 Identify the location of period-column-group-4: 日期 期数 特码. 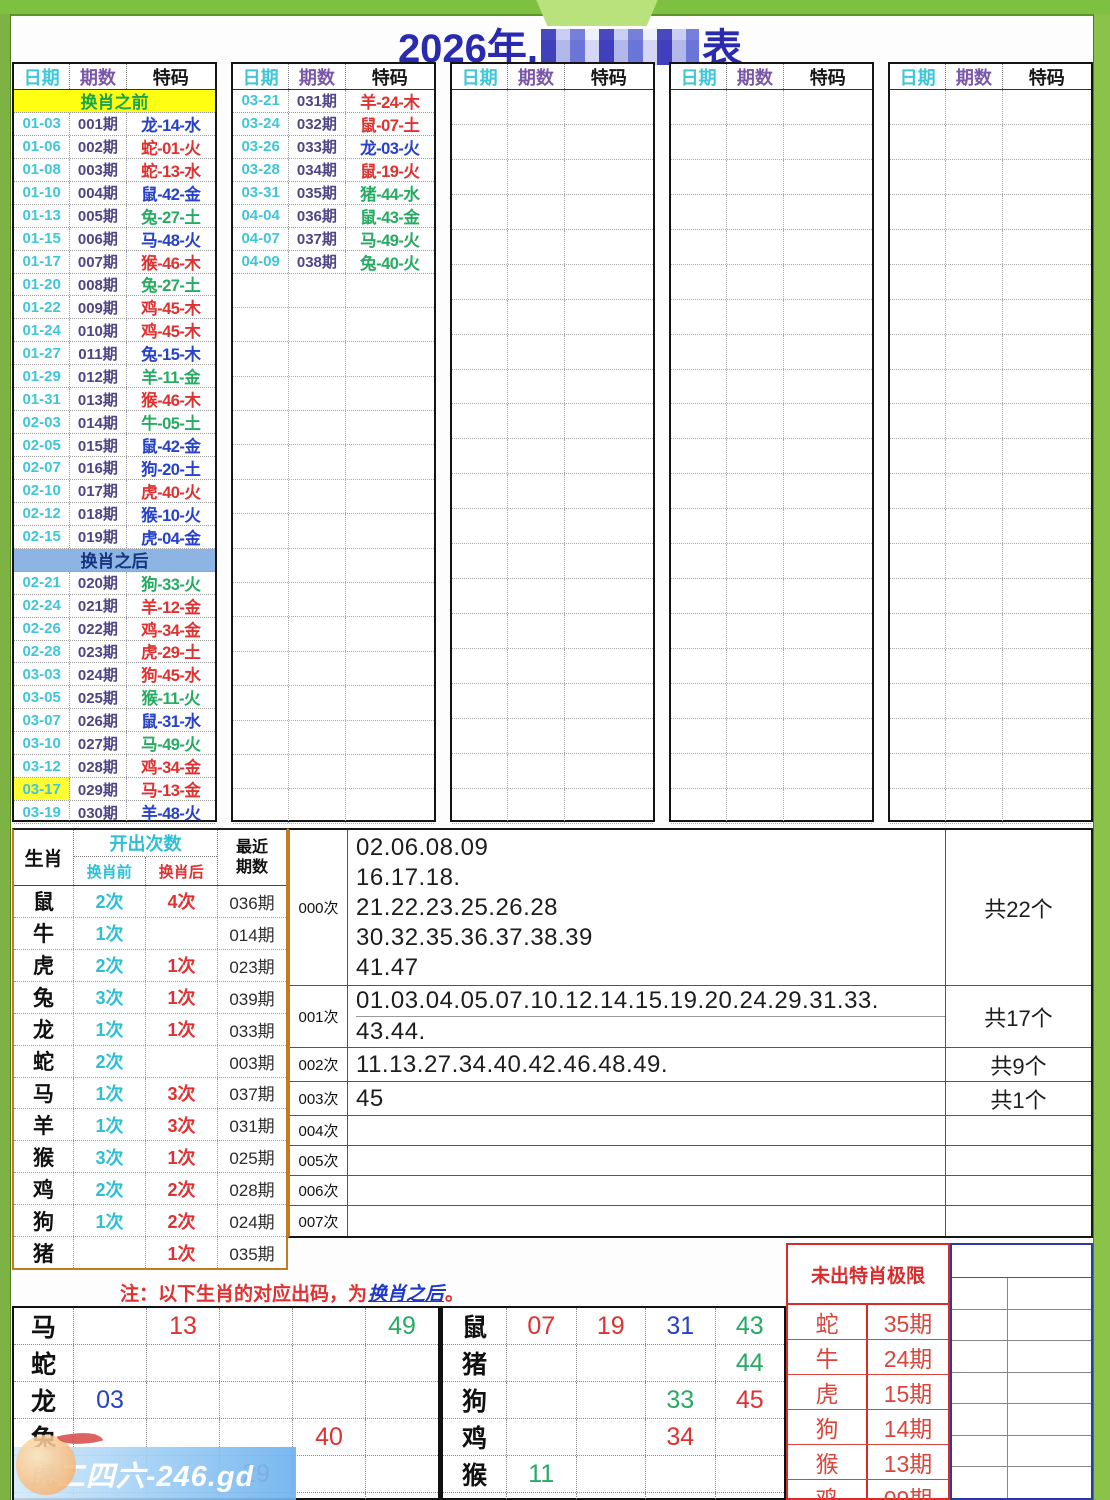
(771, 443).